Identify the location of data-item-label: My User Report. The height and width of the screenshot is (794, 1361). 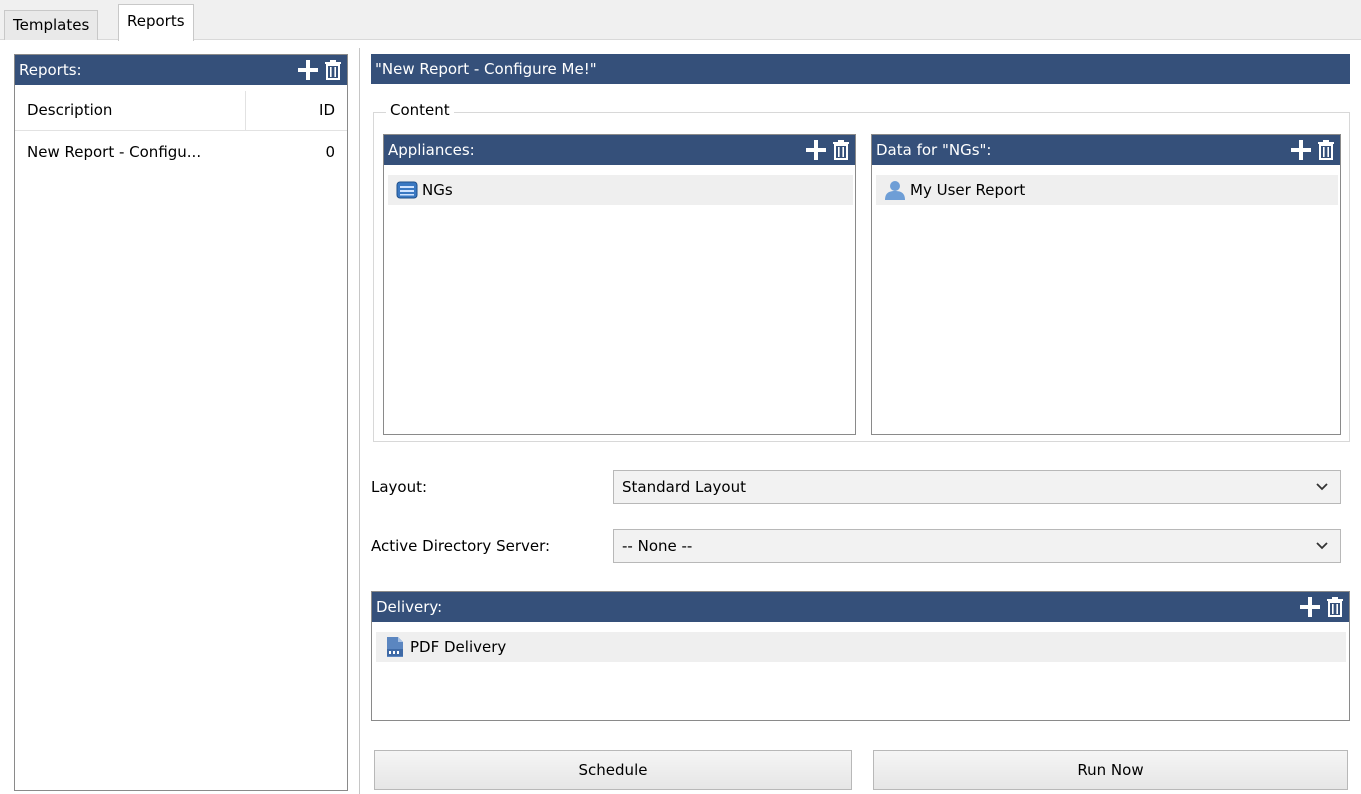
(968, 190).